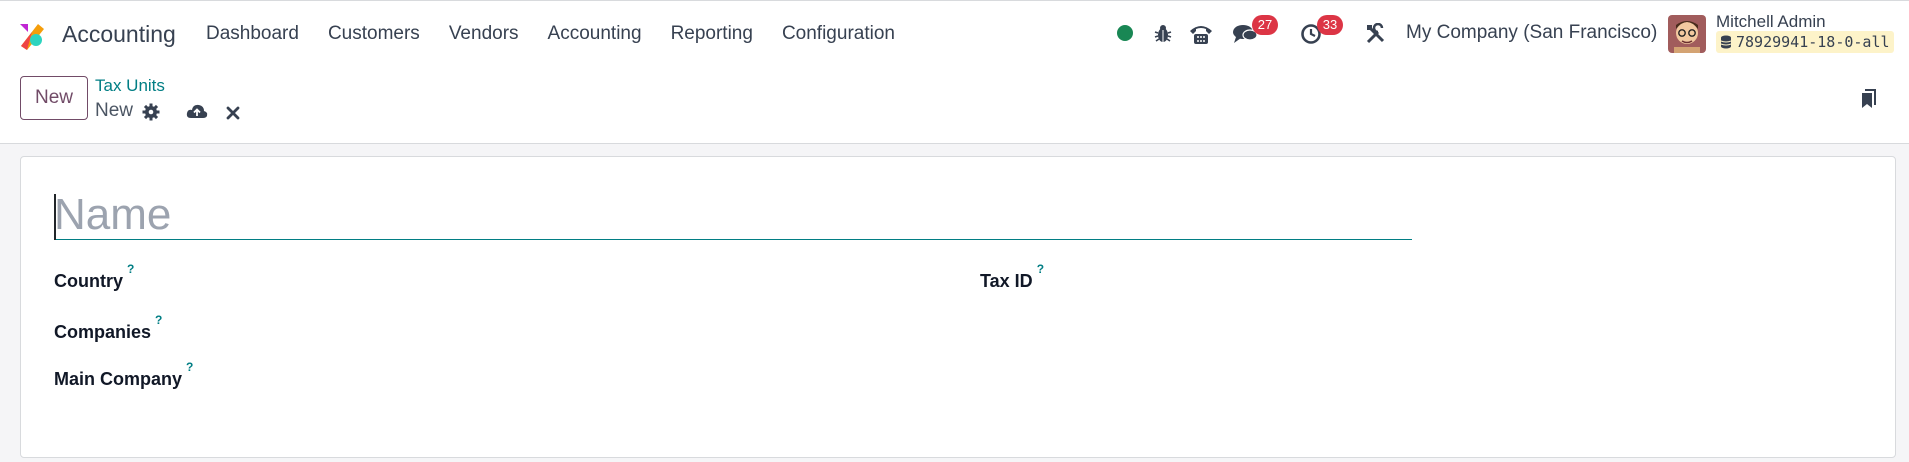  I want to click on user-avatar, so click(1687, 34).